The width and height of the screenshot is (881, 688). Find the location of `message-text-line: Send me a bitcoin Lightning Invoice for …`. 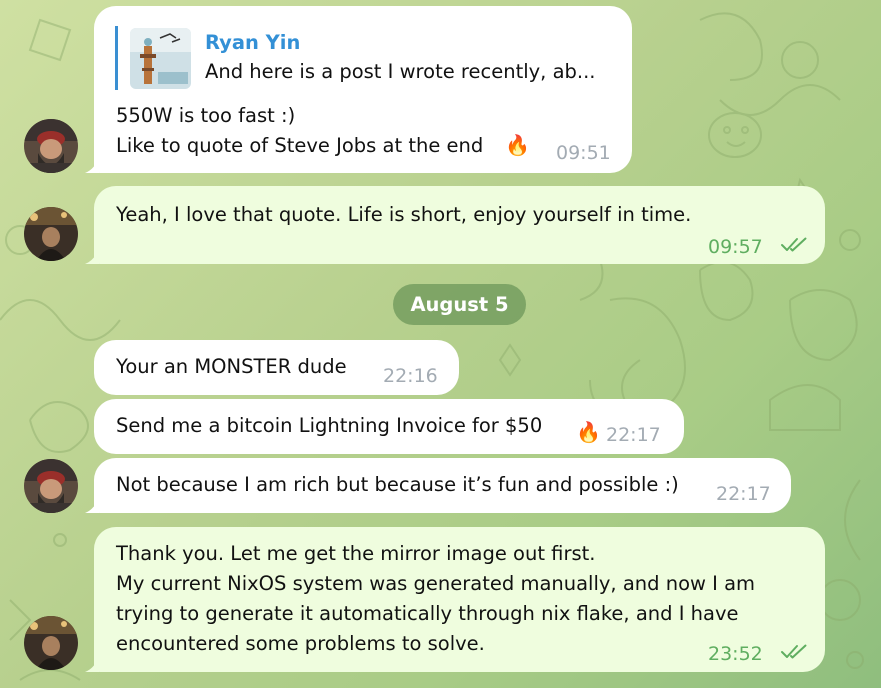

message-text-line: Send me a bitcoin Lightning Invoice for … is located at coordinates (329, 425).